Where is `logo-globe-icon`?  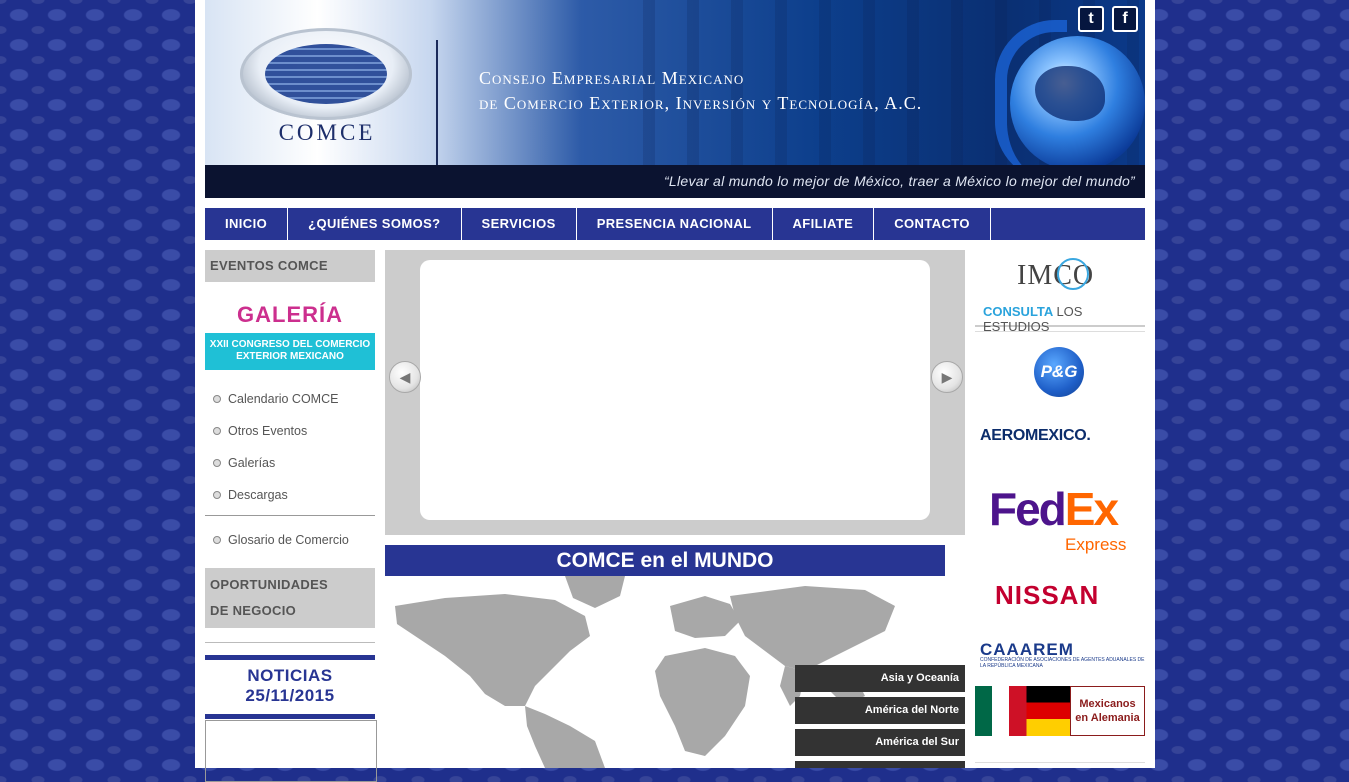 logo-globe-icon is located at coordinates (326, 74).